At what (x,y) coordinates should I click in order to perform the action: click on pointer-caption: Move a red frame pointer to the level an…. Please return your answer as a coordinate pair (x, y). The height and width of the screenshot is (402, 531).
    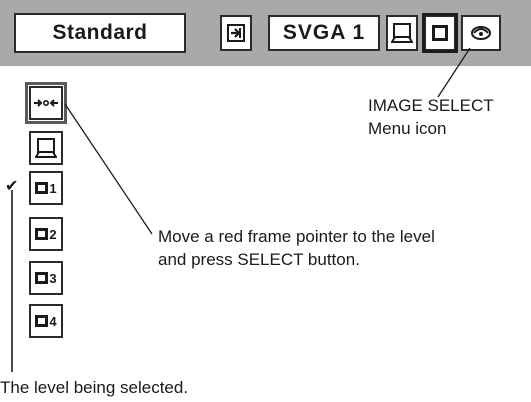
    Looking at the image, I should click on (296, 248).